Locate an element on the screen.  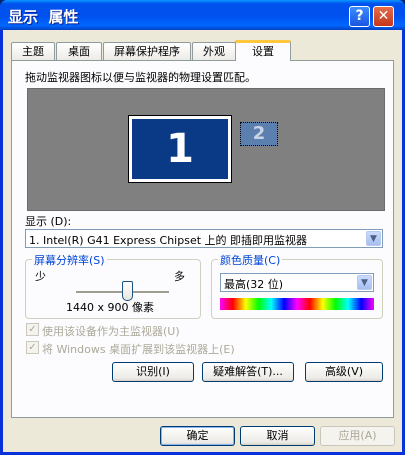
tab-desktop: 桌面 is located at coordinates (79, 51).